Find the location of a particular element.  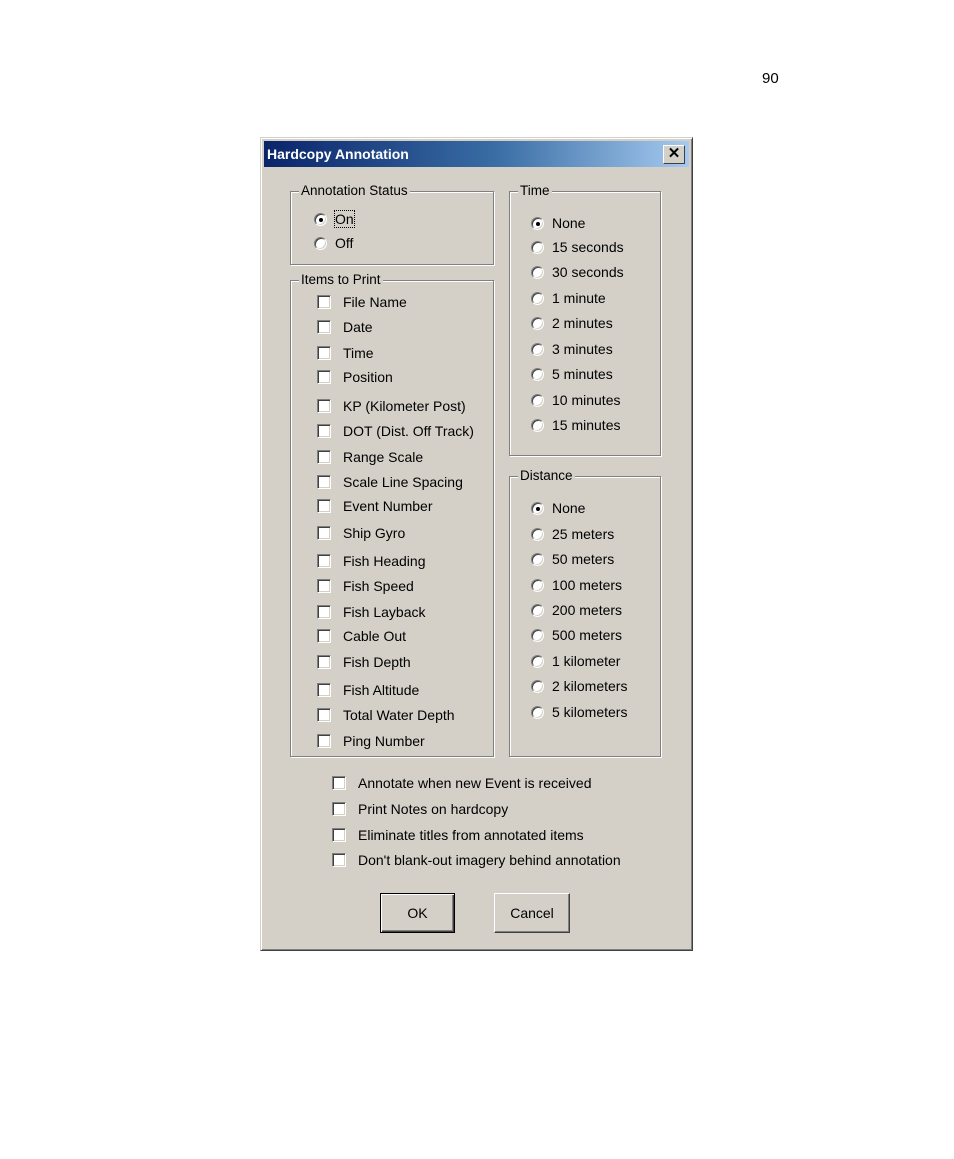

print-checkbox-ship-gyro: Ship Gyro is located at coordinates (361, 533).